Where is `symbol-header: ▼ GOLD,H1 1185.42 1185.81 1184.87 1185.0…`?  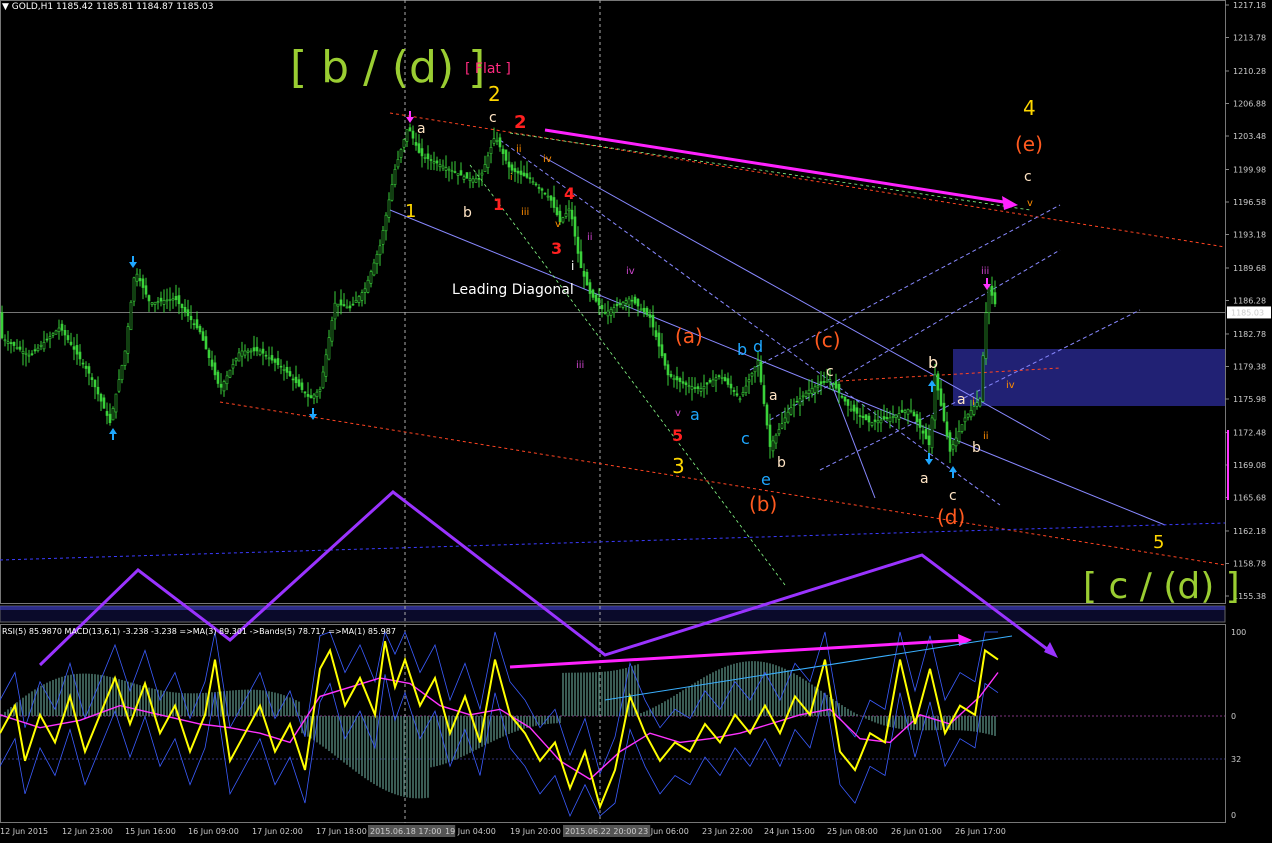
symbol-header: ▼ GOLD,H1 1185.42 1185.81 1184.87 1185.0… is located at coordinates (107, 7).